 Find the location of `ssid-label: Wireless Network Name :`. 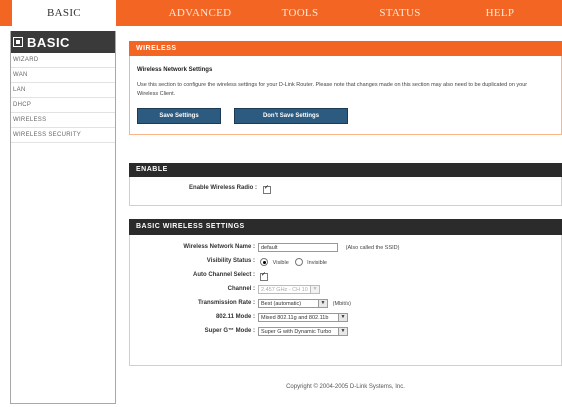

ssid-label: Wireless Network Name : is located at coordinates (219, 247).